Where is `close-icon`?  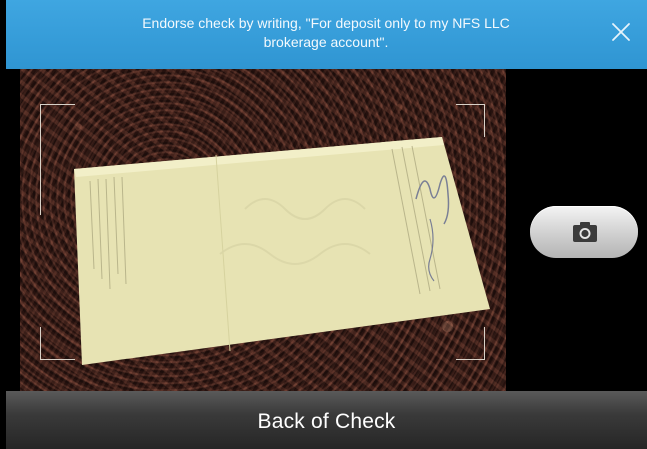 close-icon is located at coordinates (621, 32).